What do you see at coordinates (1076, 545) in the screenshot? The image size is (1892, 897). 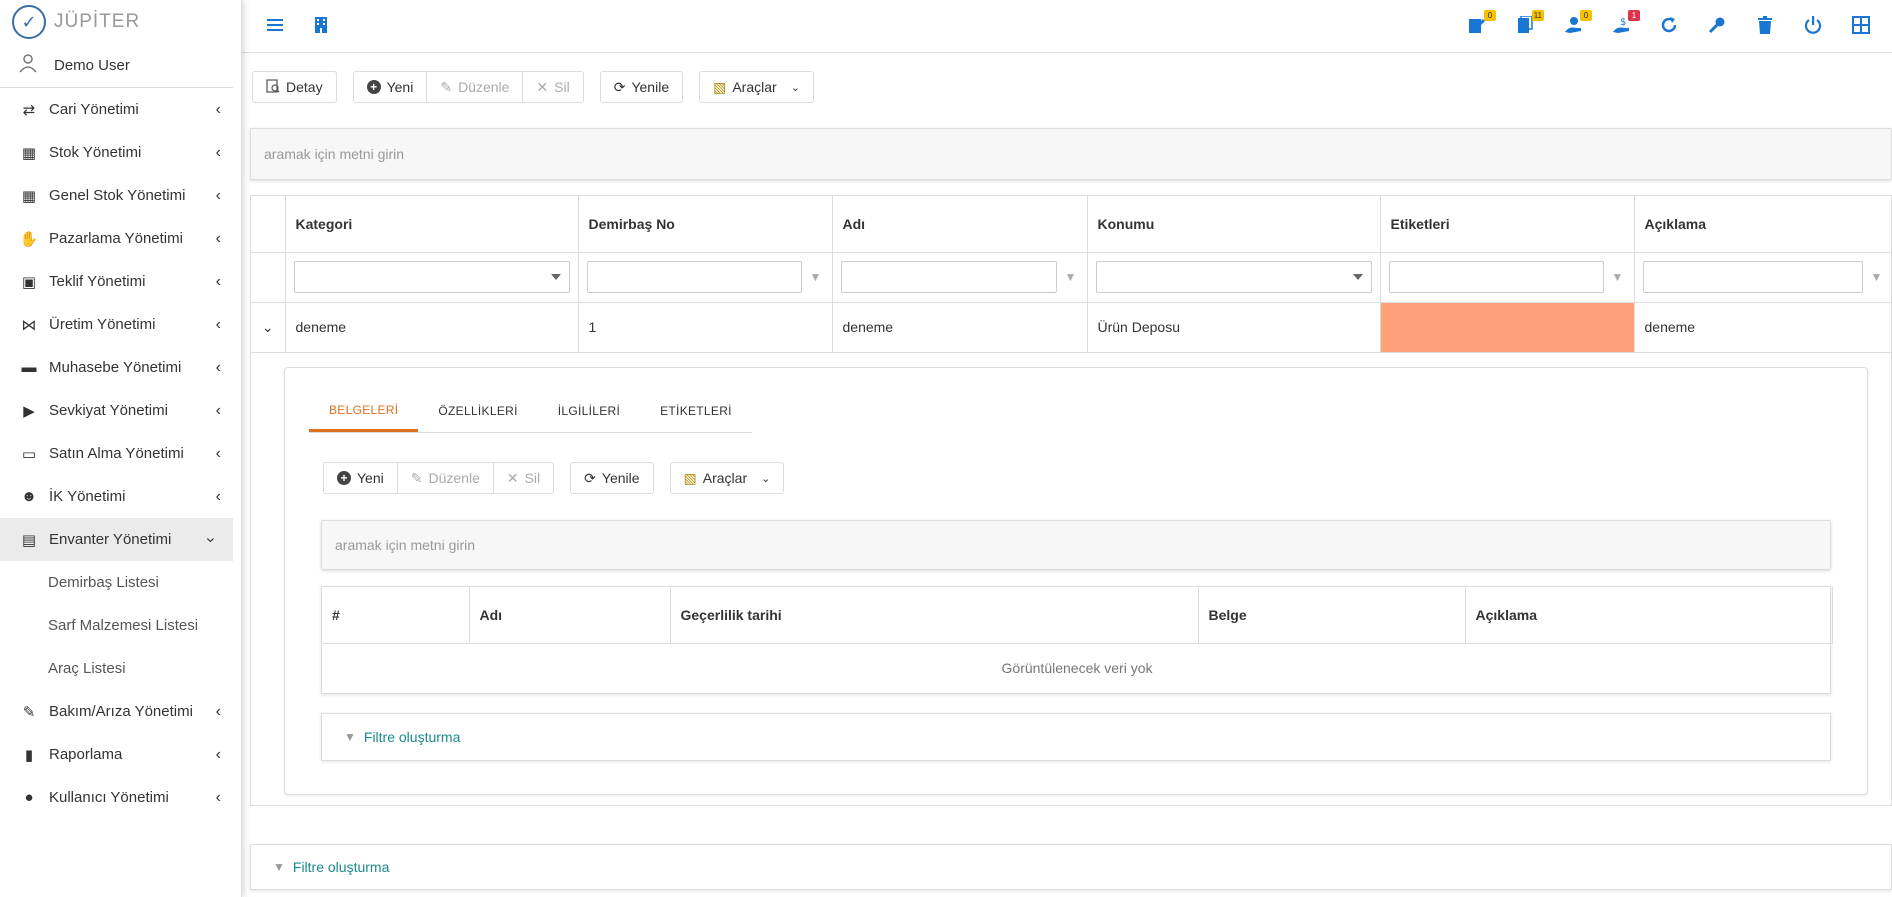 I see `detail-search-input: aramak için metni girin` at bounding box center [1076, 545].